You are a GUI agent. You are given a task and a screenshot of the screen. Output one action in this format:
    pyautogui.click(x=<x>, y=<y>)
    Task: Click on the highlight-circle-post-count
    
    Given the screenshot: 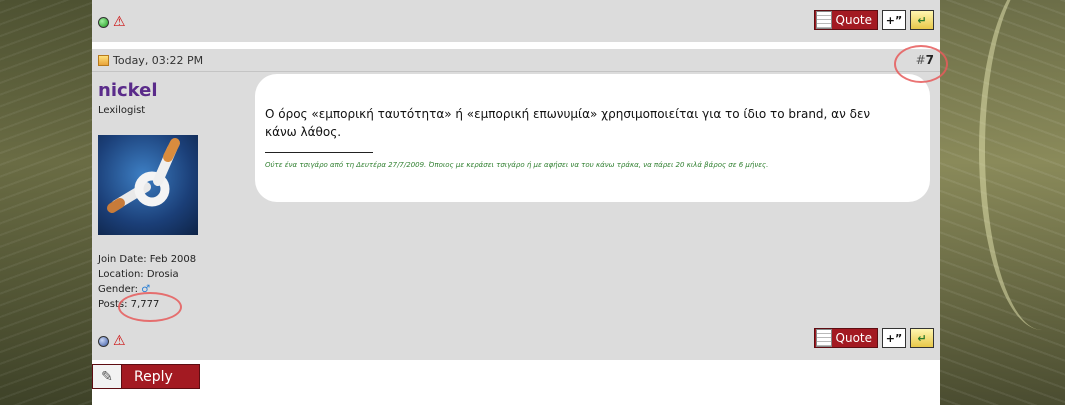 What is the action you would take?
    pyautogui.click(x=150, y=307)
    